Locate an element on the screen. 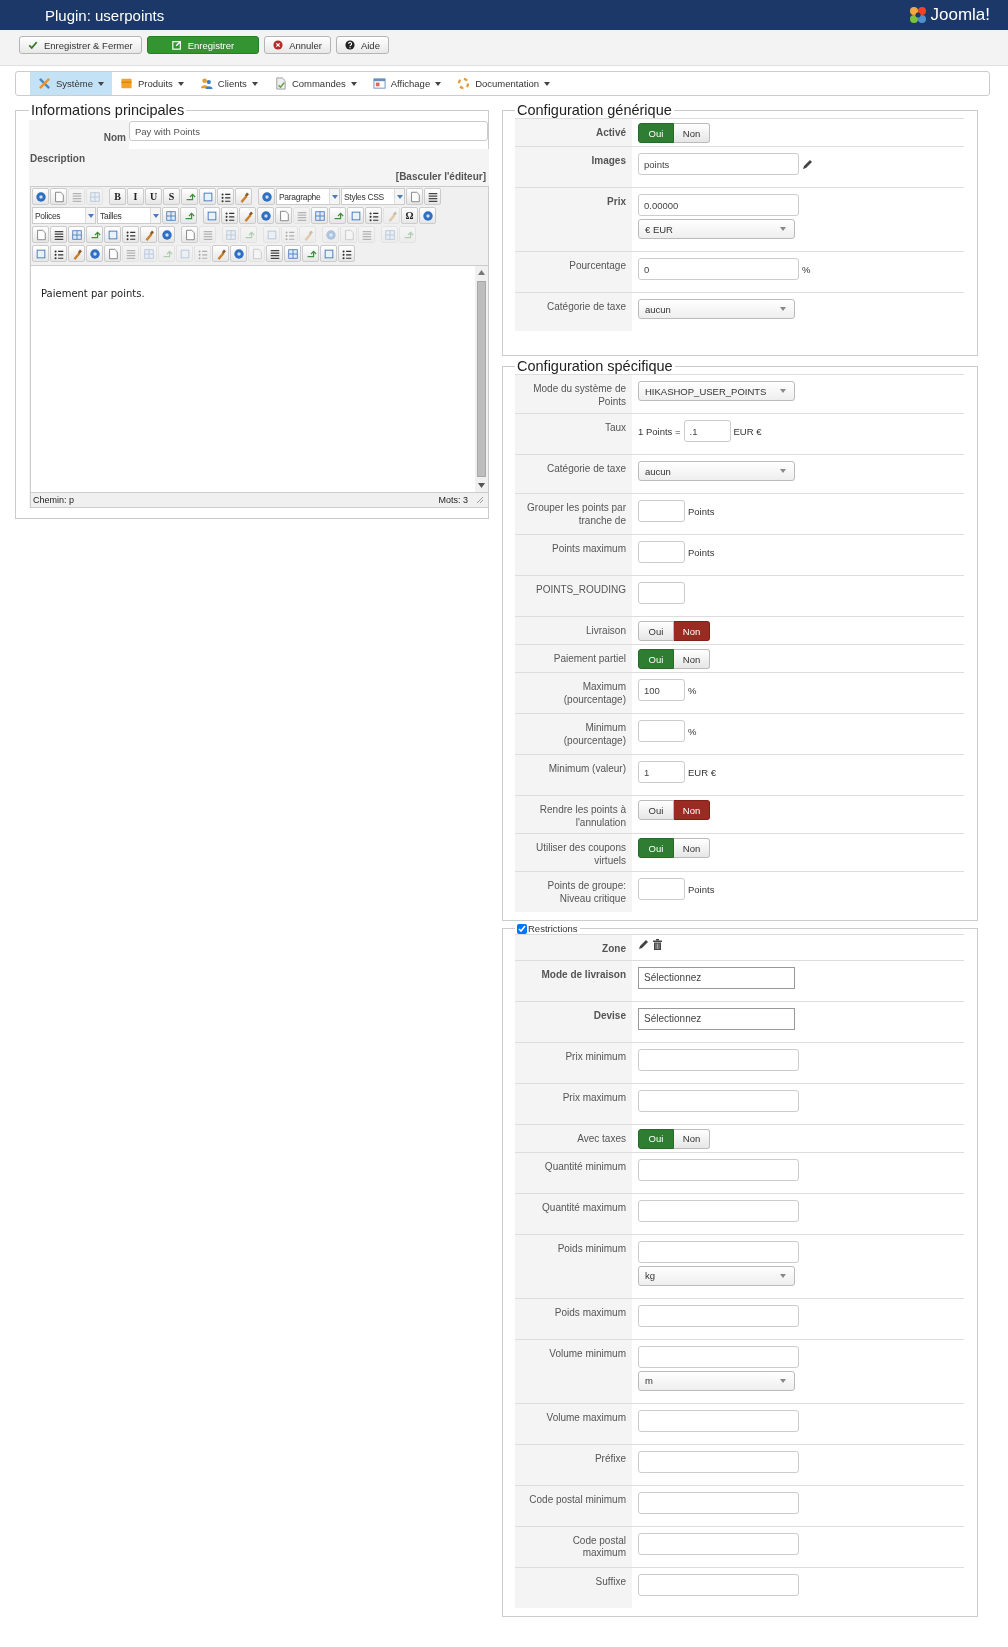  dropdown: € EUR is located at coordinates (716, 229).